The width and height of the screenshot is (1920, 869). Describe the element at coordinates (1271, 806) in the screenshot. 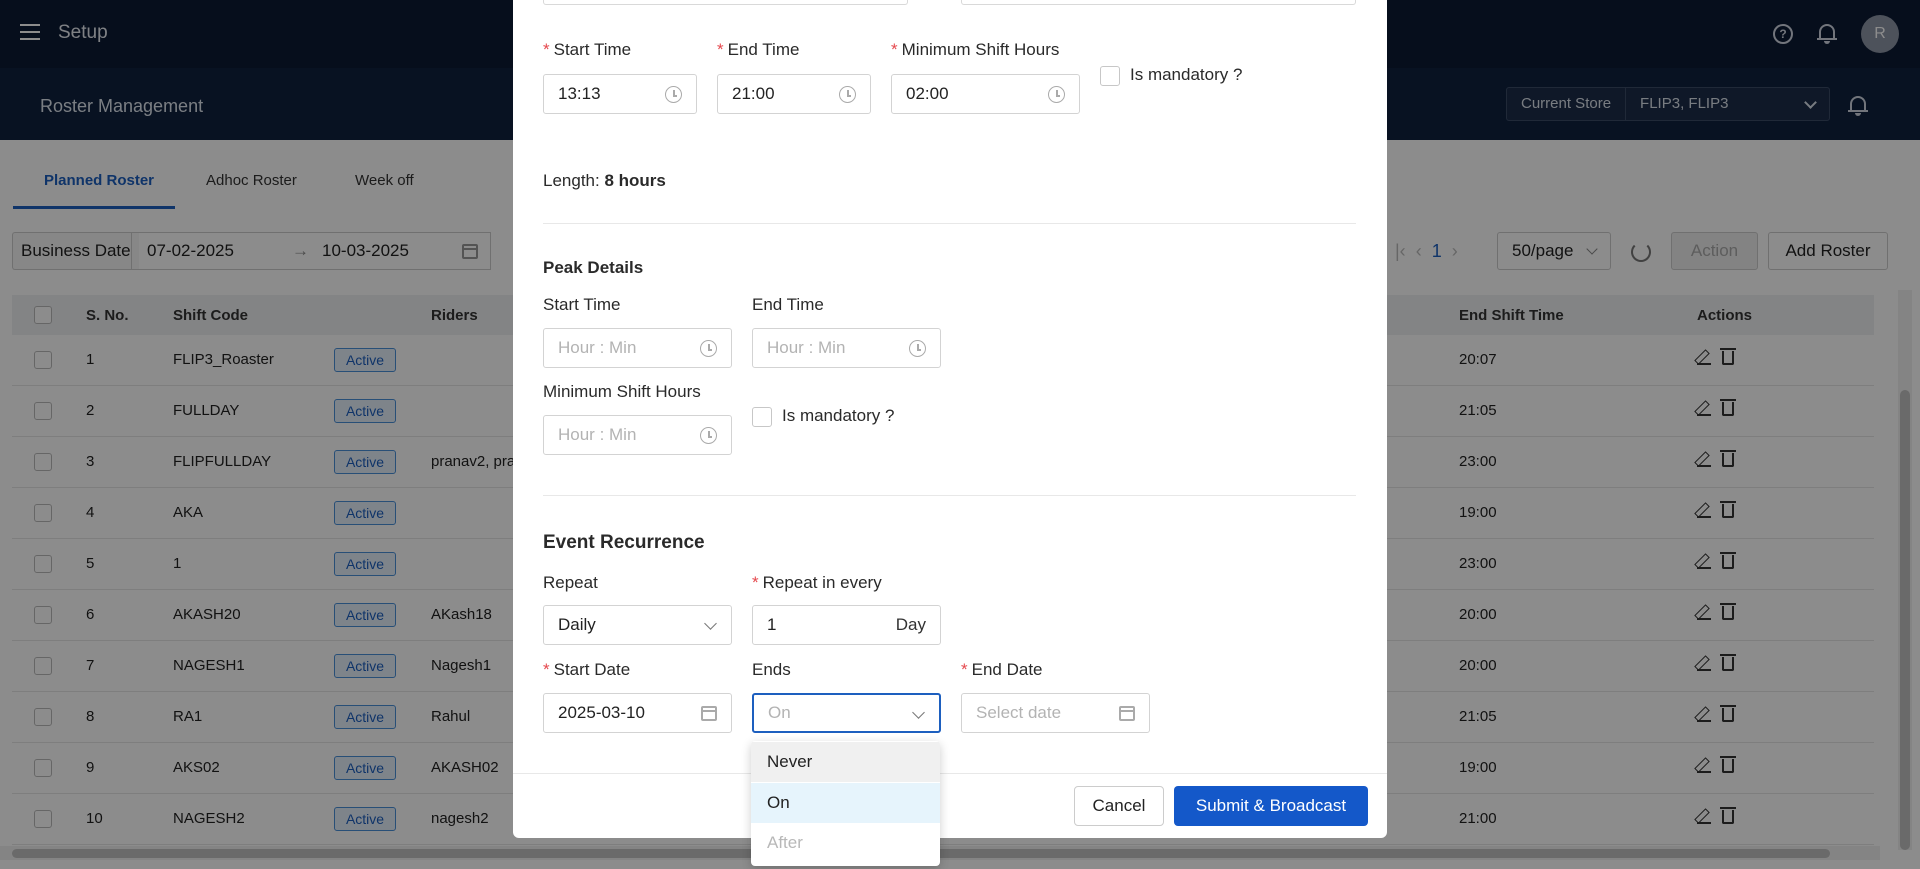

I see `submit-broadcast-button: Submit & Broadcast` at that location.